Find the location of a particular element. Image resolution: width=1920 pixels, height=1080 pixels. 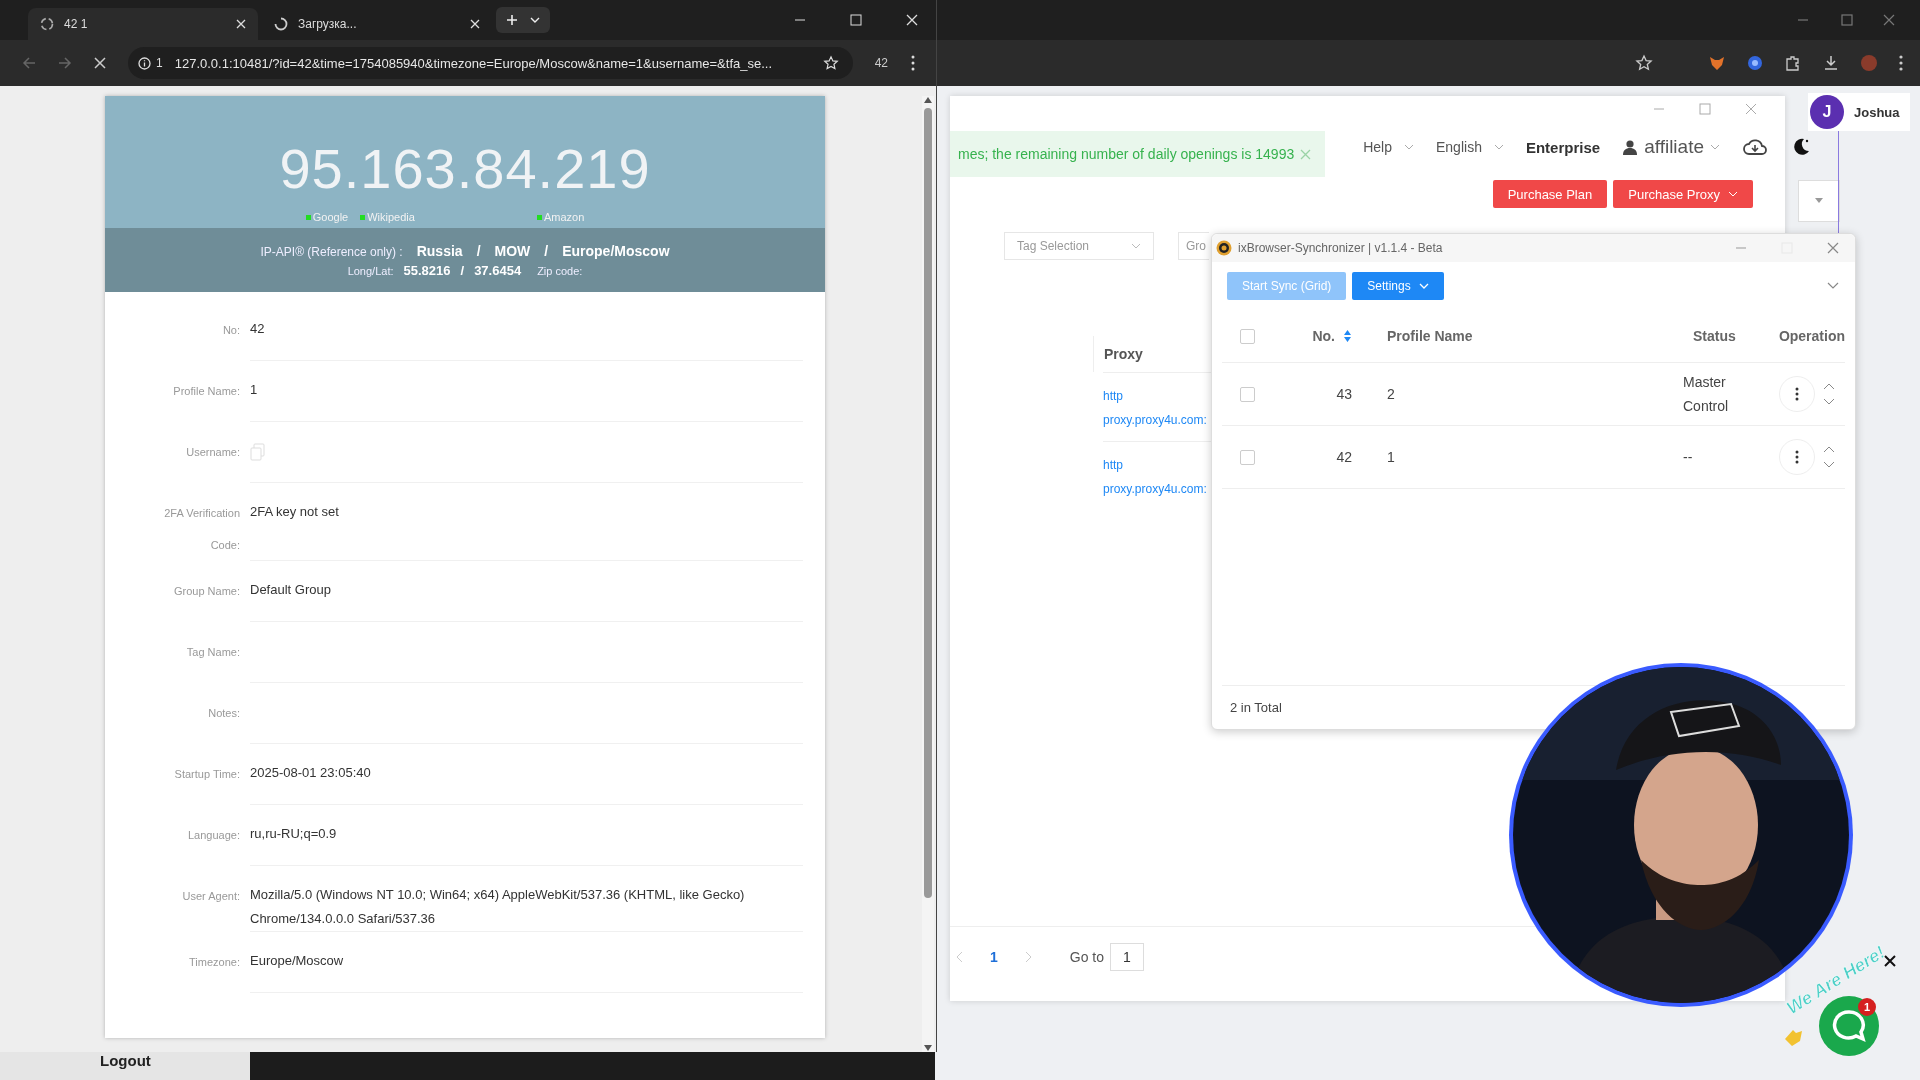

user-avatar: J is located at coordinates (1827, 112).